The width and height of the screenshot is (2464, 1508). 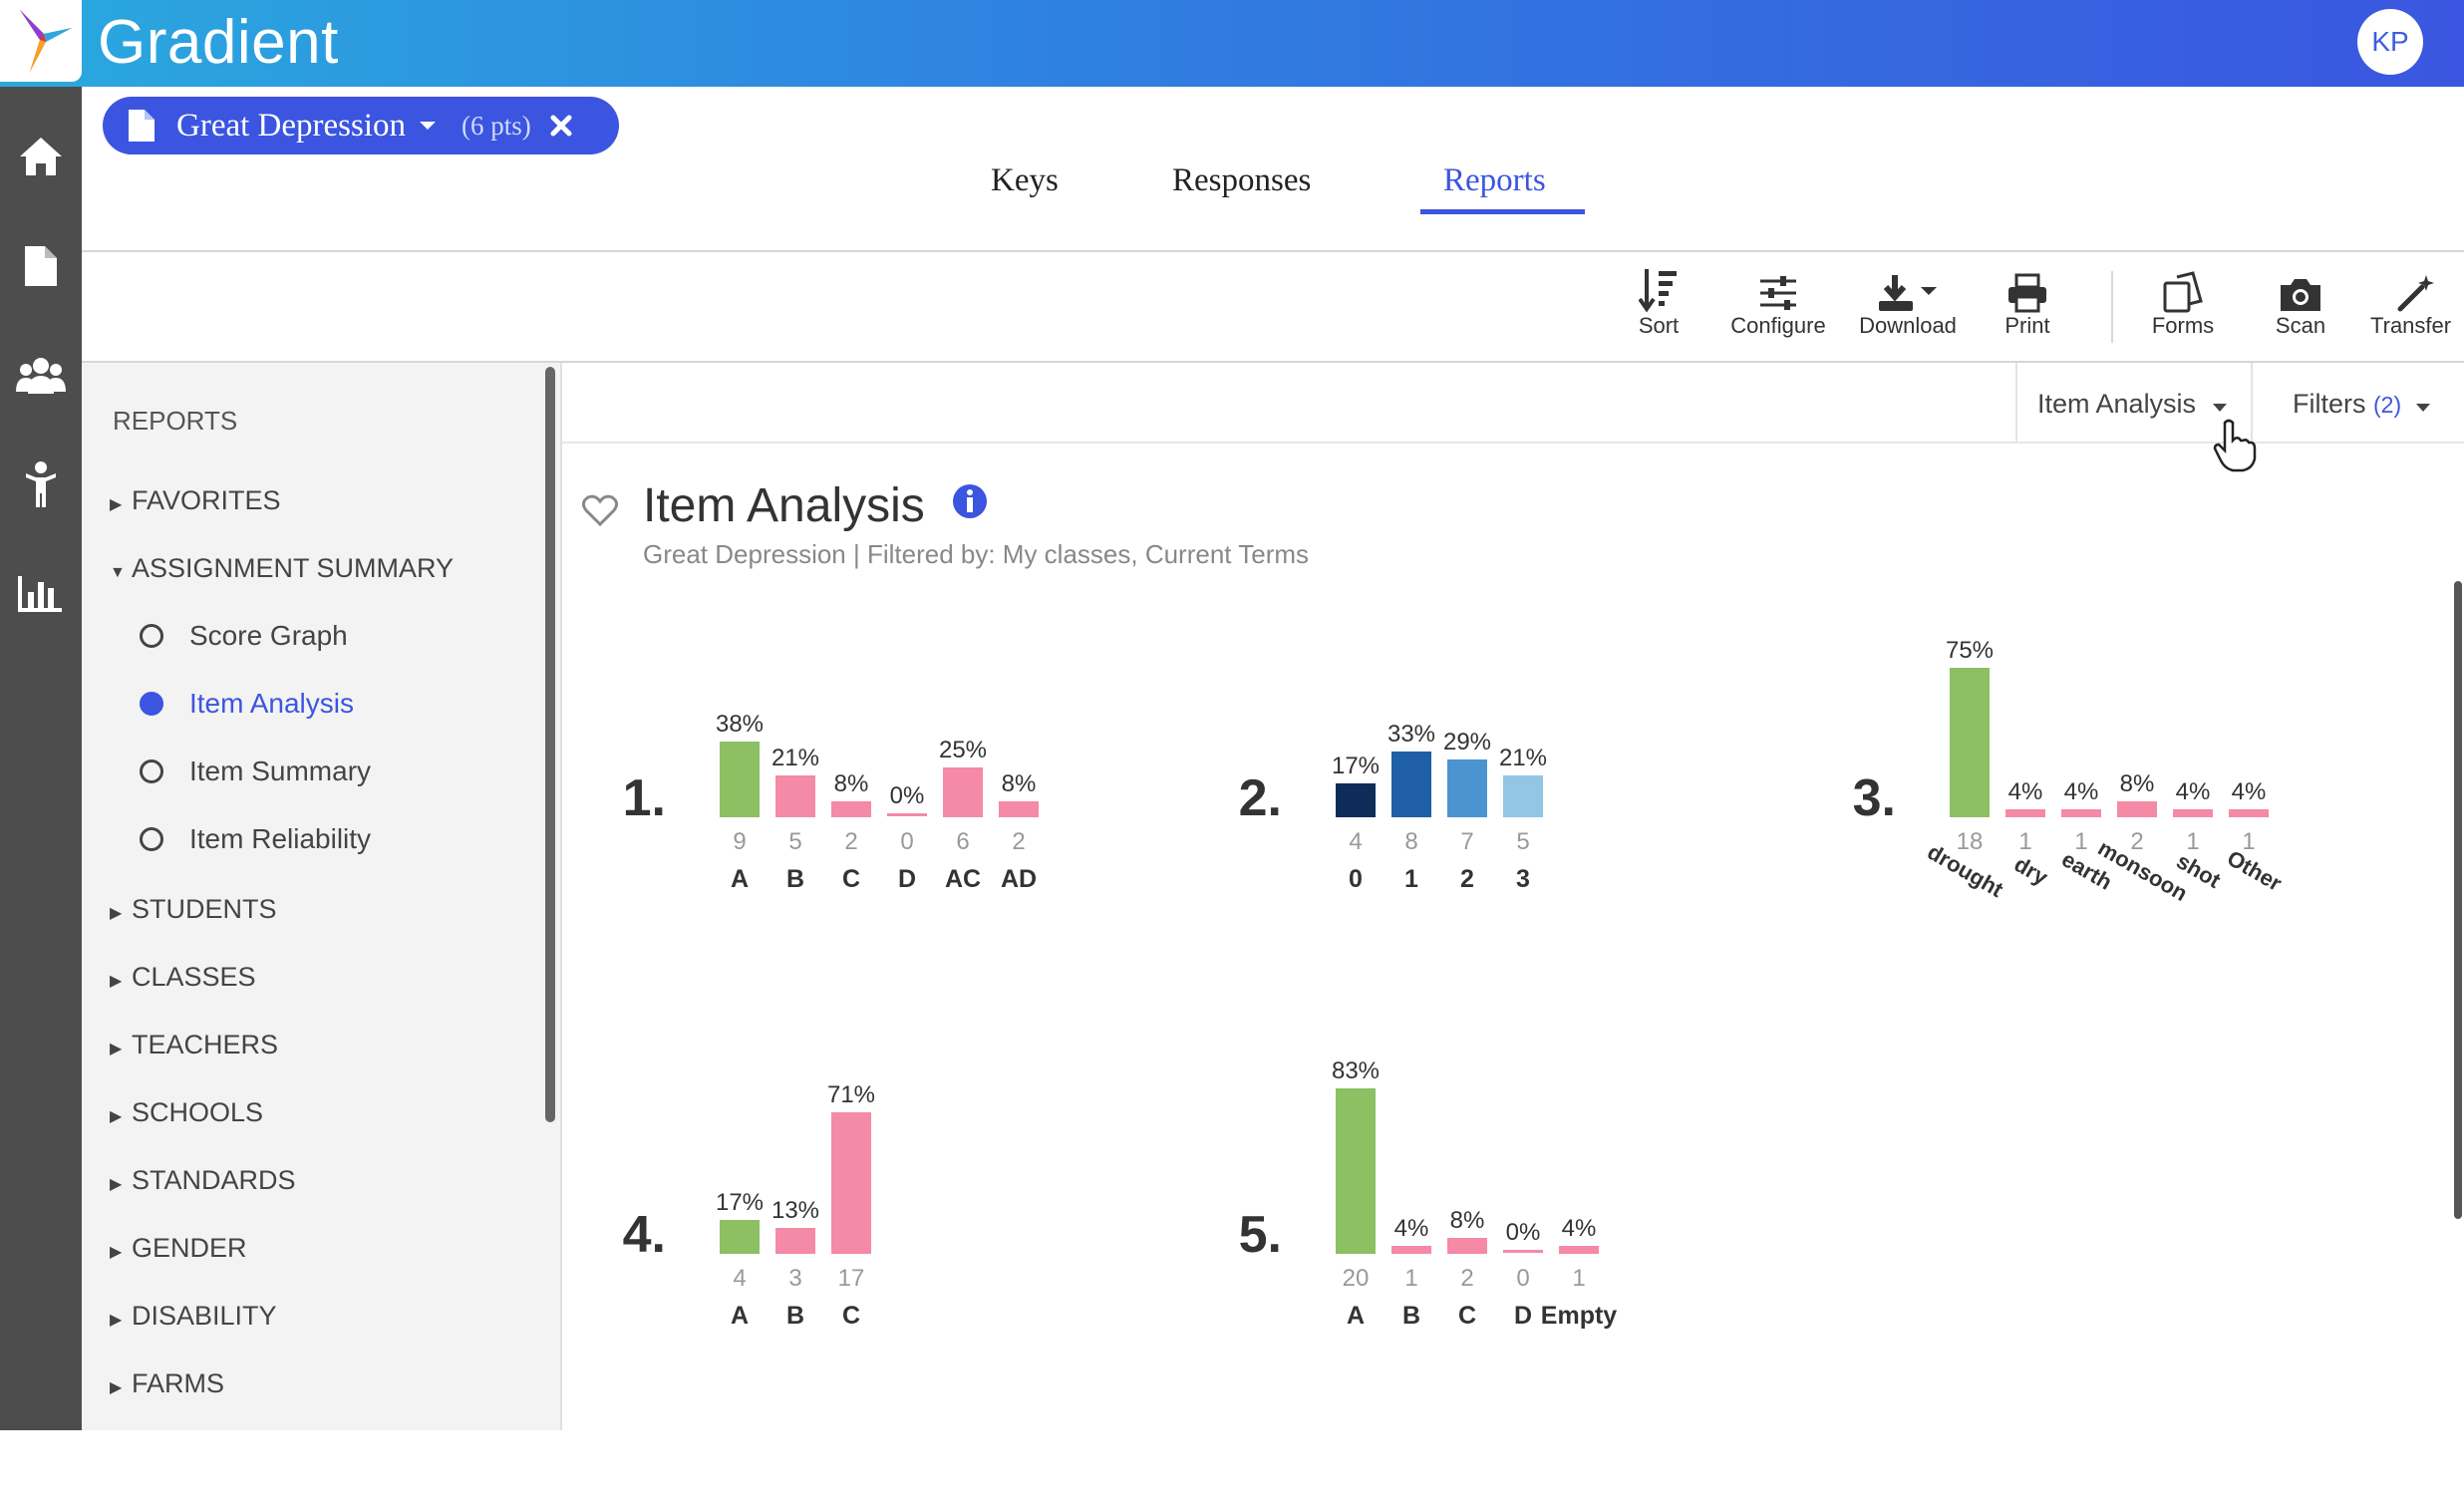 What do you see at coordinates (2300, 303) in the screenshot?
I see `scan-button: Scan` at bounding box center [2300, 303].